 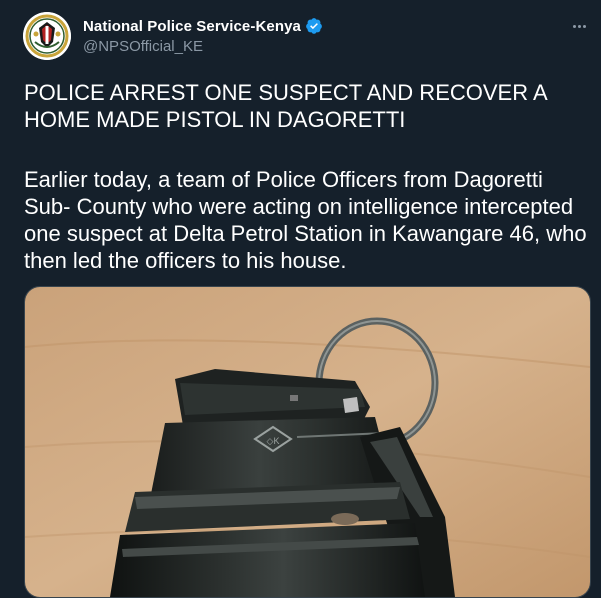 What do you see at coordinates (273, 441) in the screenshot?
I see `media-stamp: ◇K` at bounding box center [273, 441].